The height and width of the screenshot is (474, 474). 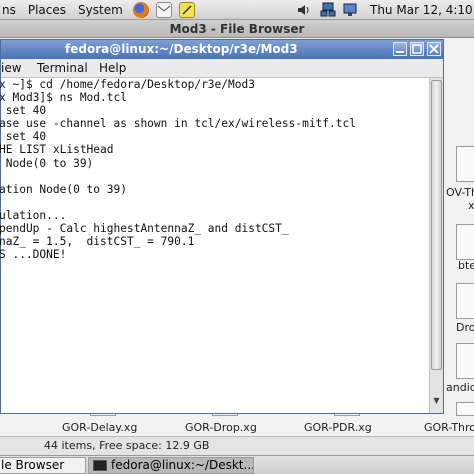 I want to click on top-panel: ns Places System Thu Mar 12, 4:10, so click(x=237, y=10).